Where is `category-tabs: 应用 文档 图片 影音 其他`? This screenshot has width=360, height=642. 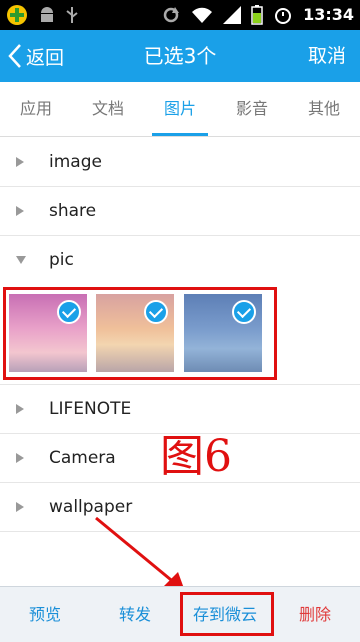 category-tabs: 应用 文档 图片 影音 其他 is located at coordinates (180, 109).